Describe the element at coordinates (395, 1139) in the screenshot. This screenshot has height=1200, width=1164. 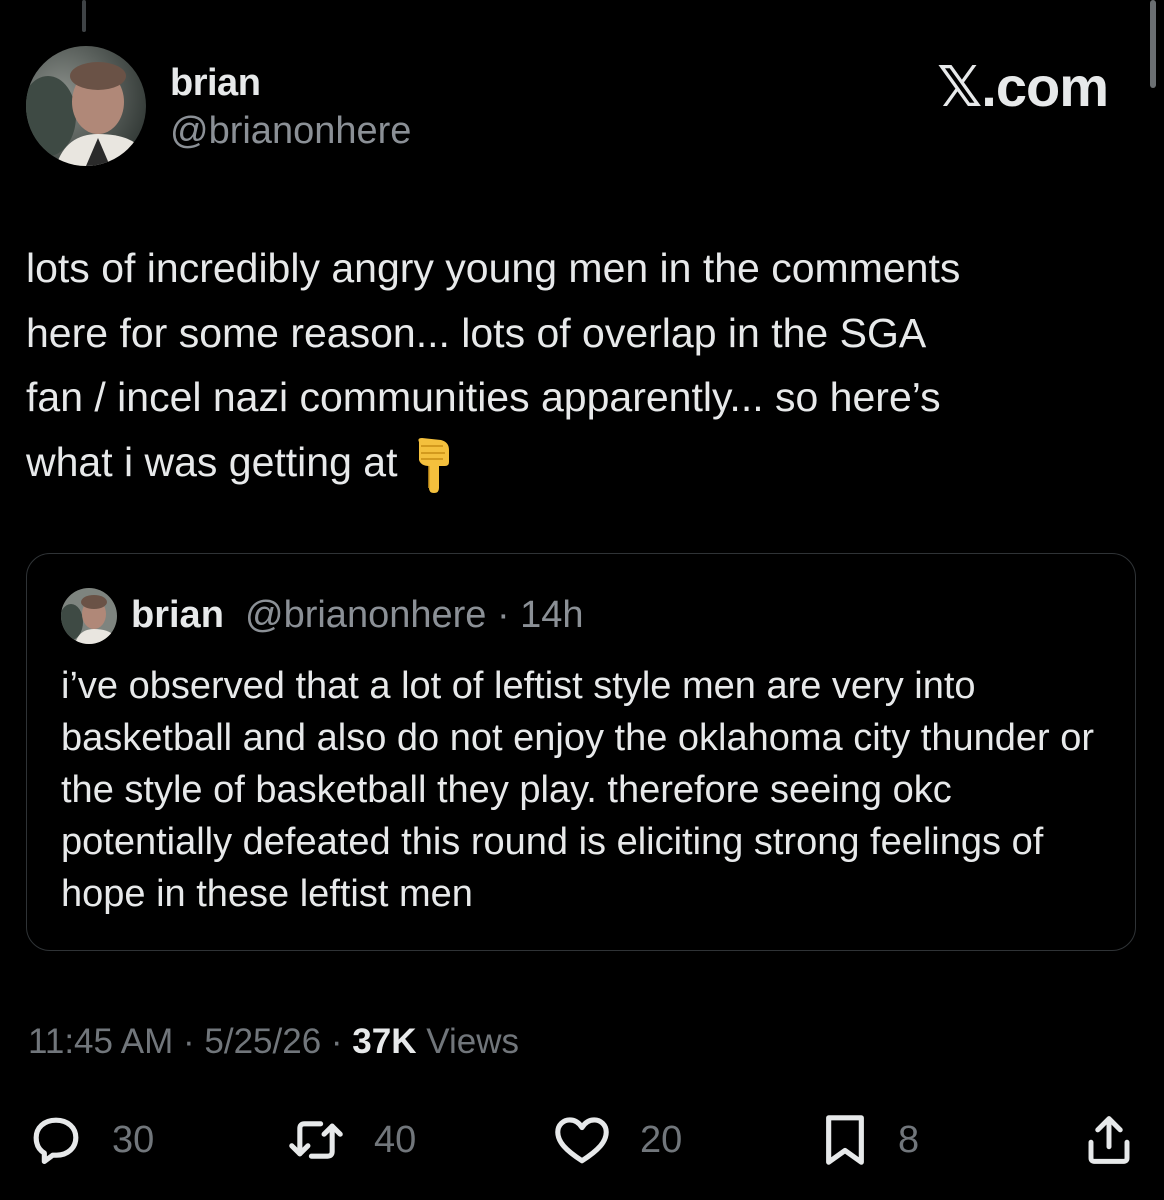
I see `repost-count: 40` at that location.